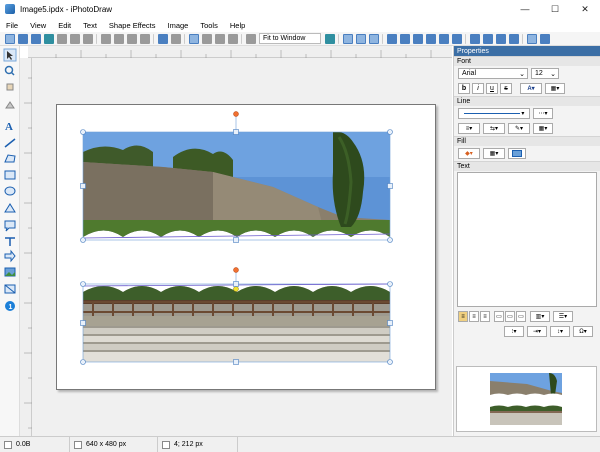  What do you see at coordinates (177, 25) in the screenshot?
I see `menu-image: Image` at bounding box center [177, 25].